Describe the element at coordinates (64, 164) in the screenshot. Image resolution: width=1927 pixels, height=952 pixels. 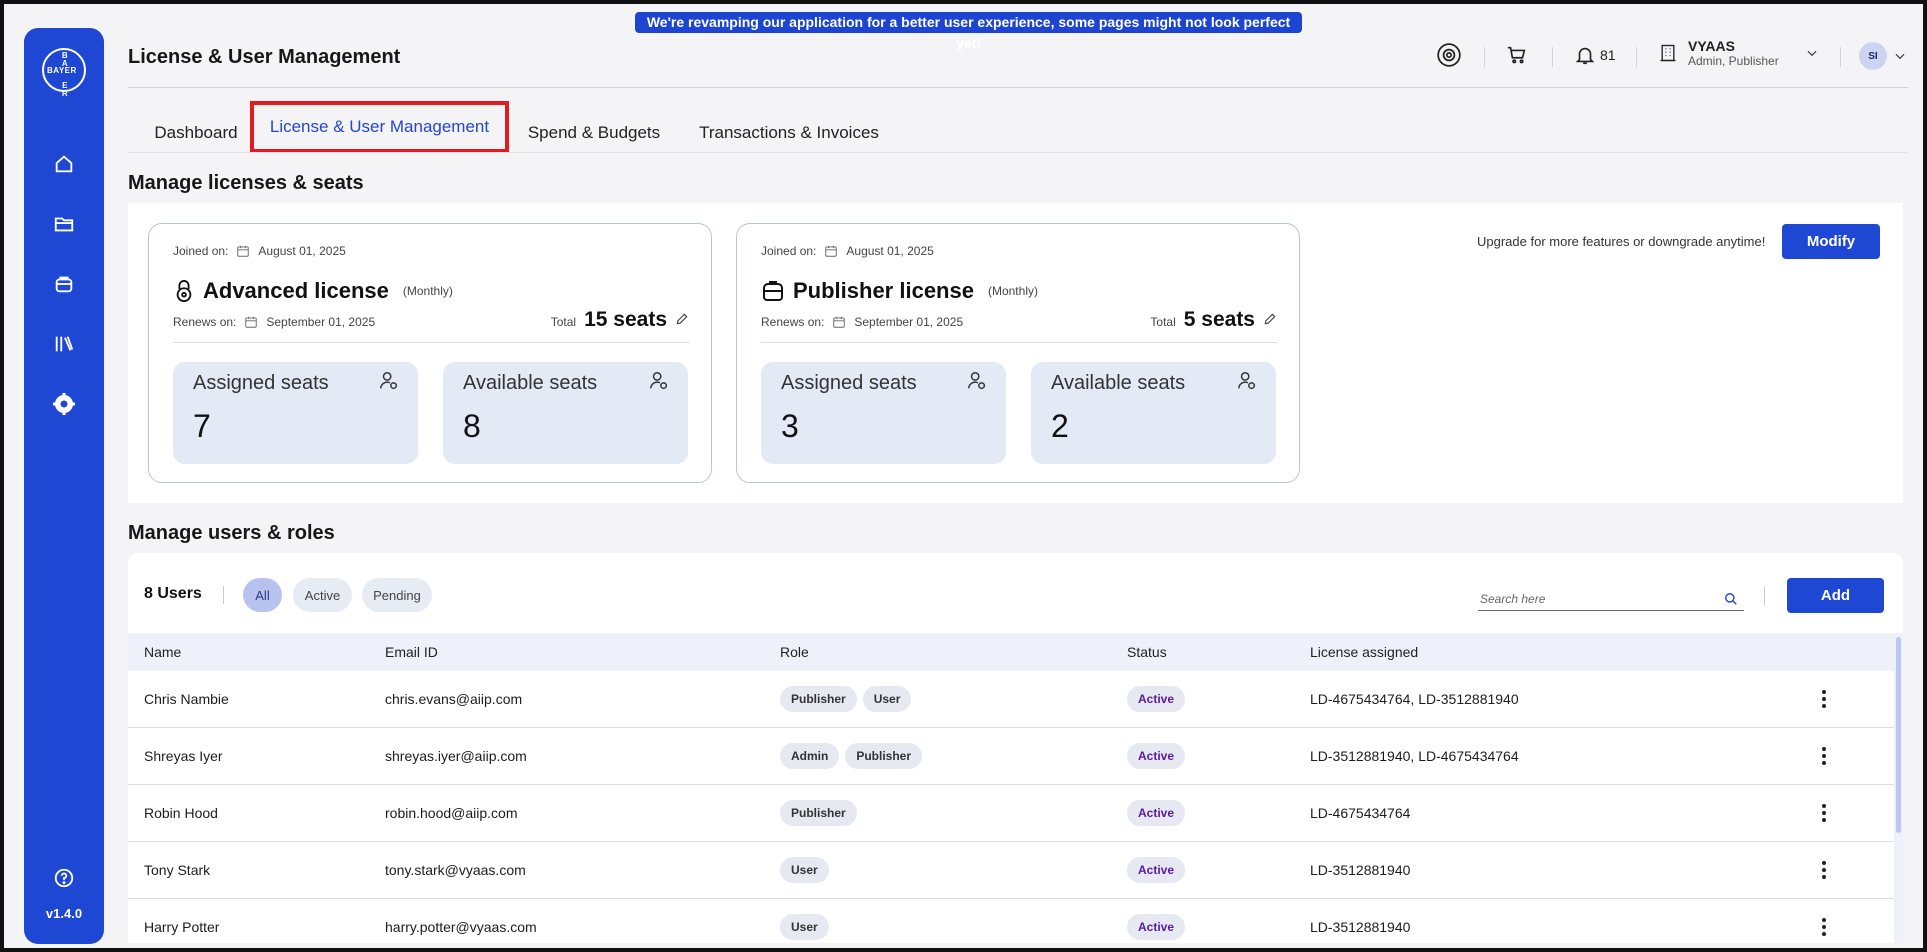
I see `home-icon` at that location.